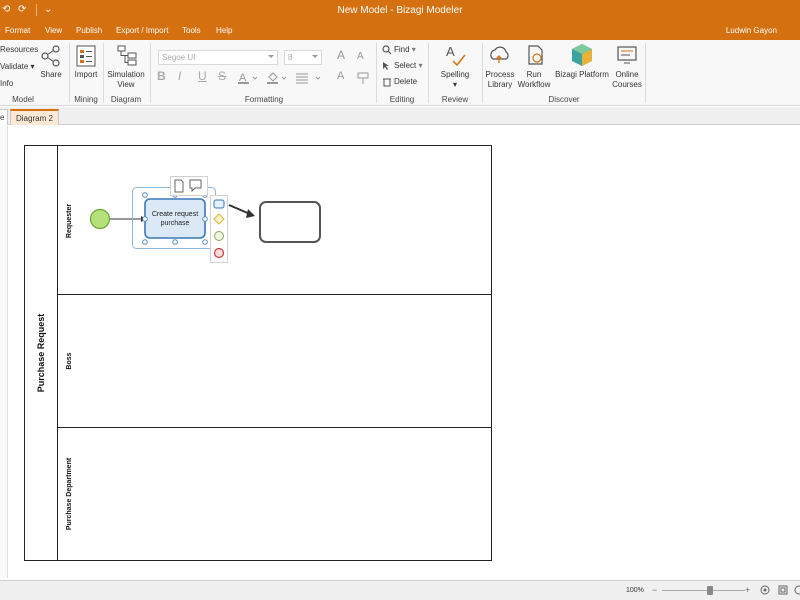 The height and width of the screenshot is (600, 800). I want to click on delete-icon, so click(387, 82).